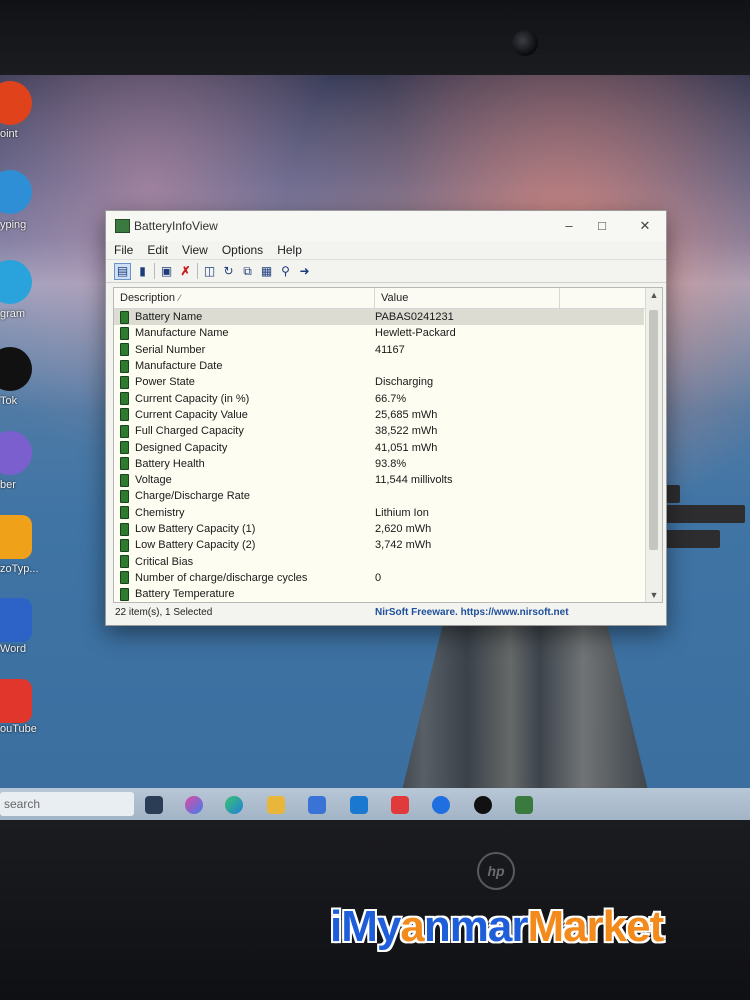  What do you see at coordinates (16, 369) in the screenshot?
I see `desktop-icon-tiktok` at bounding box center [16, 369].